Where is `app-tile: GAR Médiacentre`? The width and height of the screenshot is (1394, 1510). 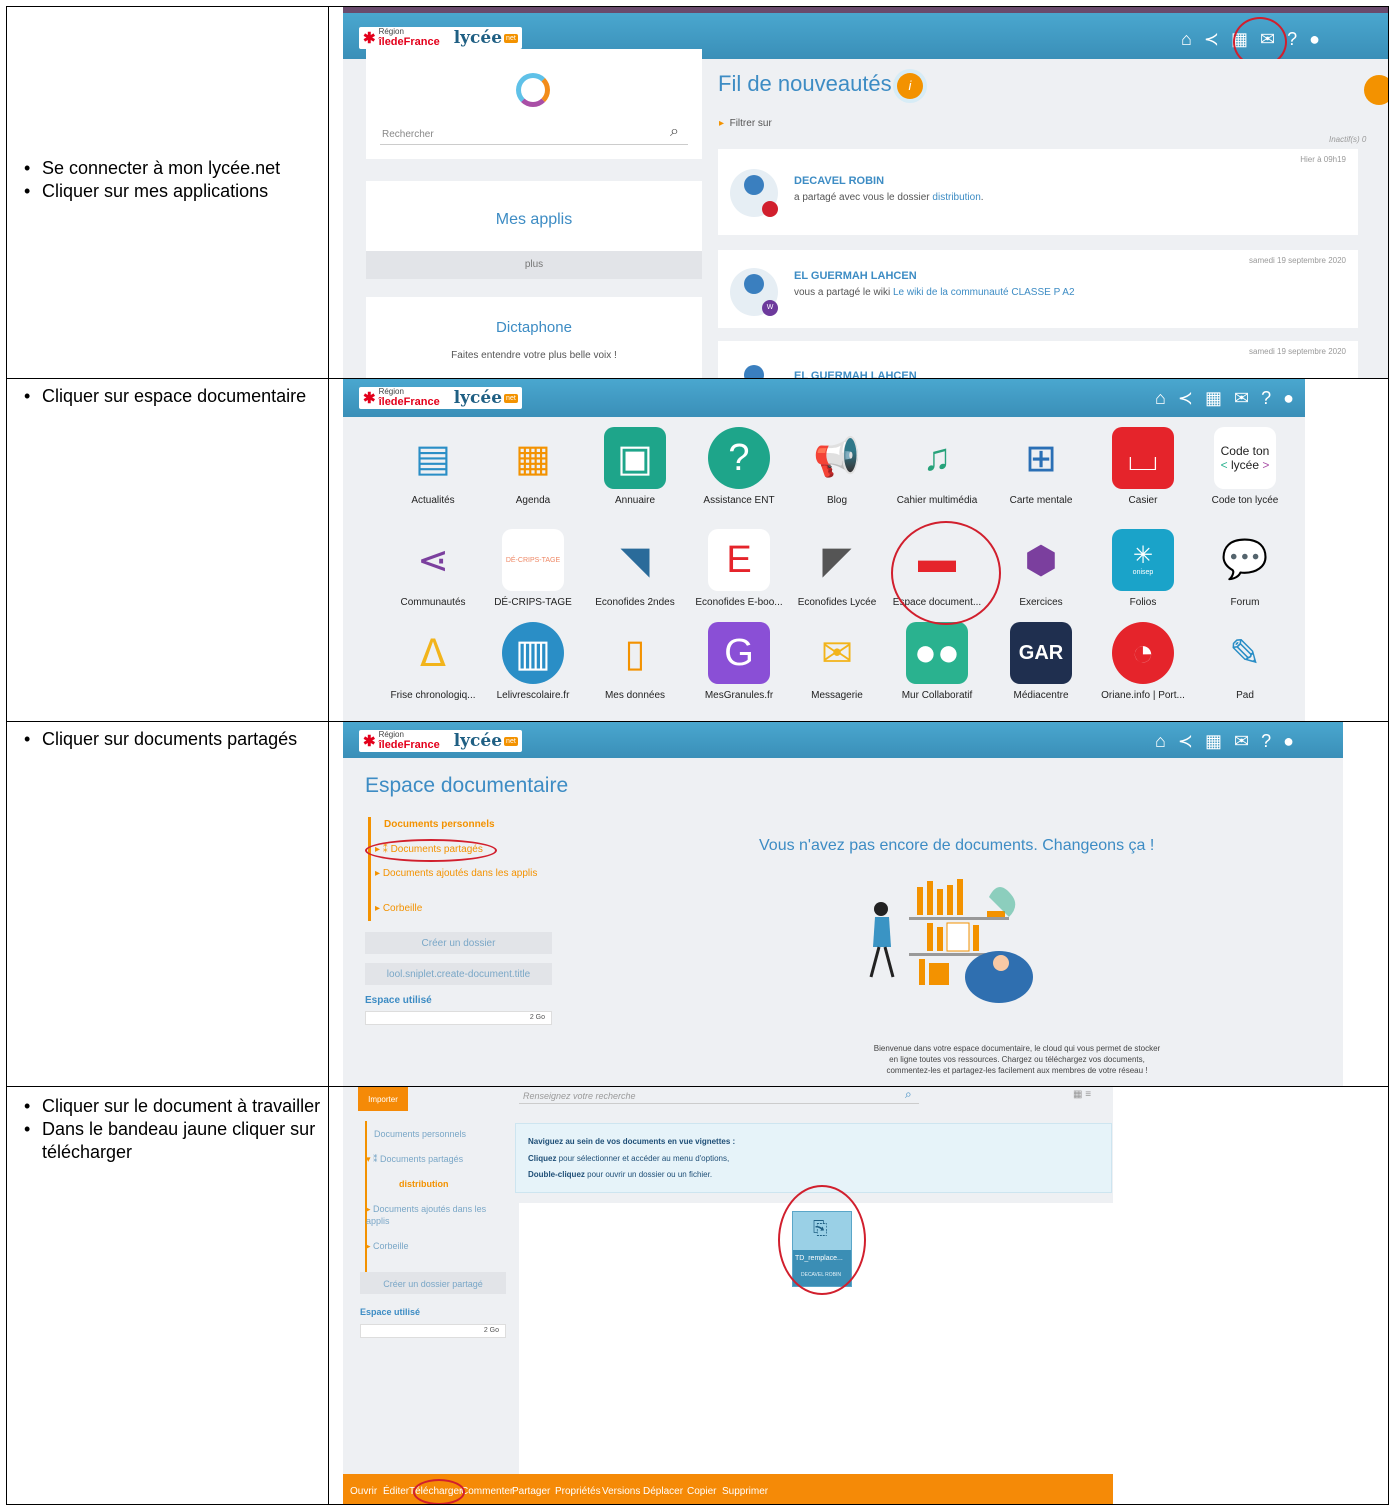 app-tile: GAR Médiacentre is located at coordinates (1041, 661).